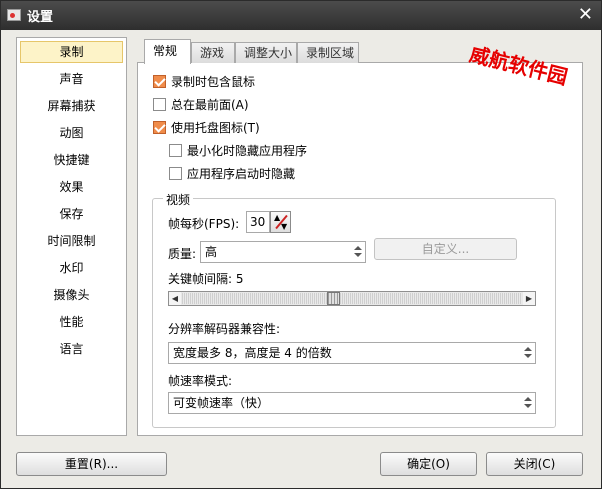 Image resolution: width=602 pixels, height=489 pixels. What do you see at coordinates (258, 222) in the screenshot?
I see `fps-input: 30` at bounding box center [258, 222].